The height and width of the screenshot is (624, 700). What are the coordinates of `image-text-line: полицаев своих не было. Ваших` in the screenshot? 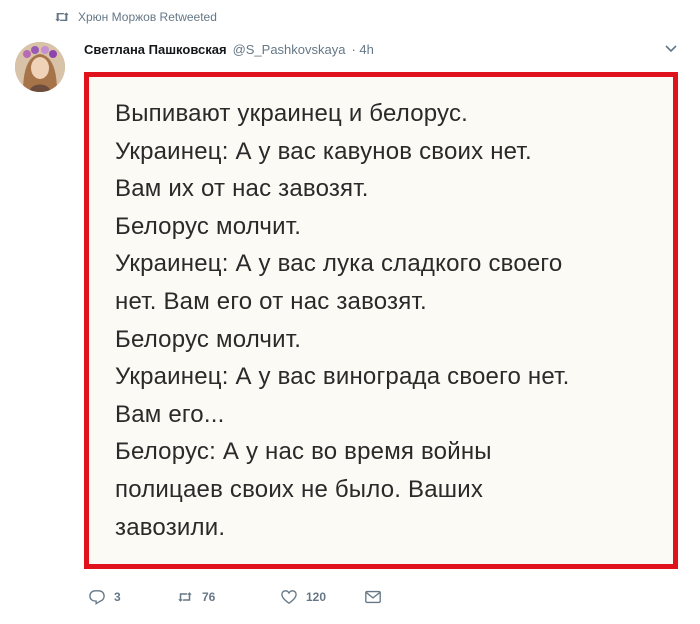 It's located at (299, 489).